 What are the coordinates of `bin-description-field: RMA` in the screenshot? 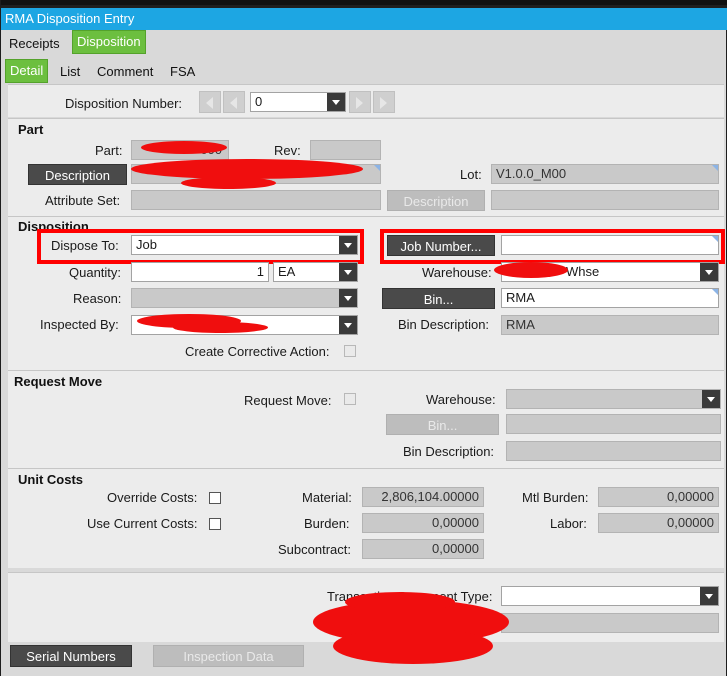 It's located at (610, 325).